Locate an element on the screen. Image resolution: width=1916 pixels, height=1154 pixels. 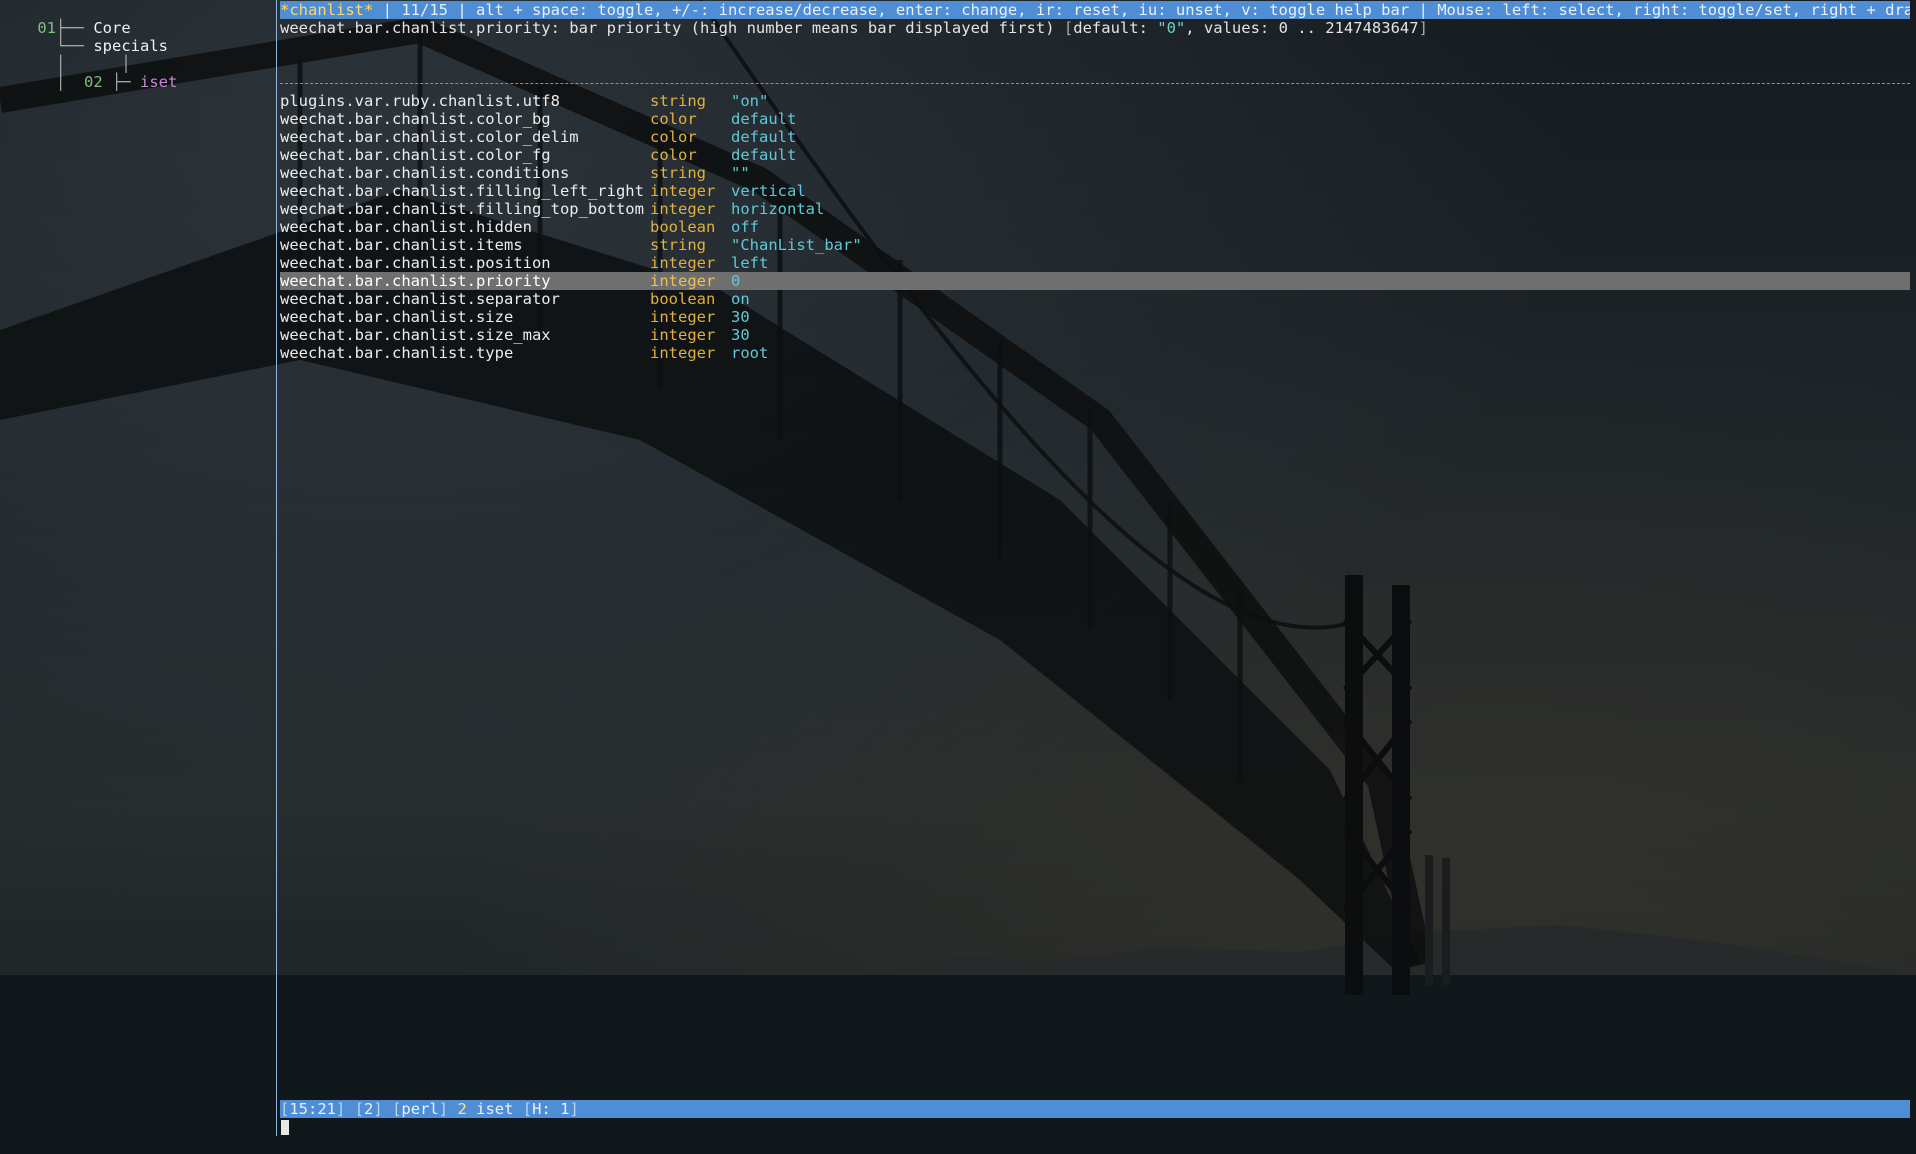
dashed-separator is located at coordinates (1095, 83).